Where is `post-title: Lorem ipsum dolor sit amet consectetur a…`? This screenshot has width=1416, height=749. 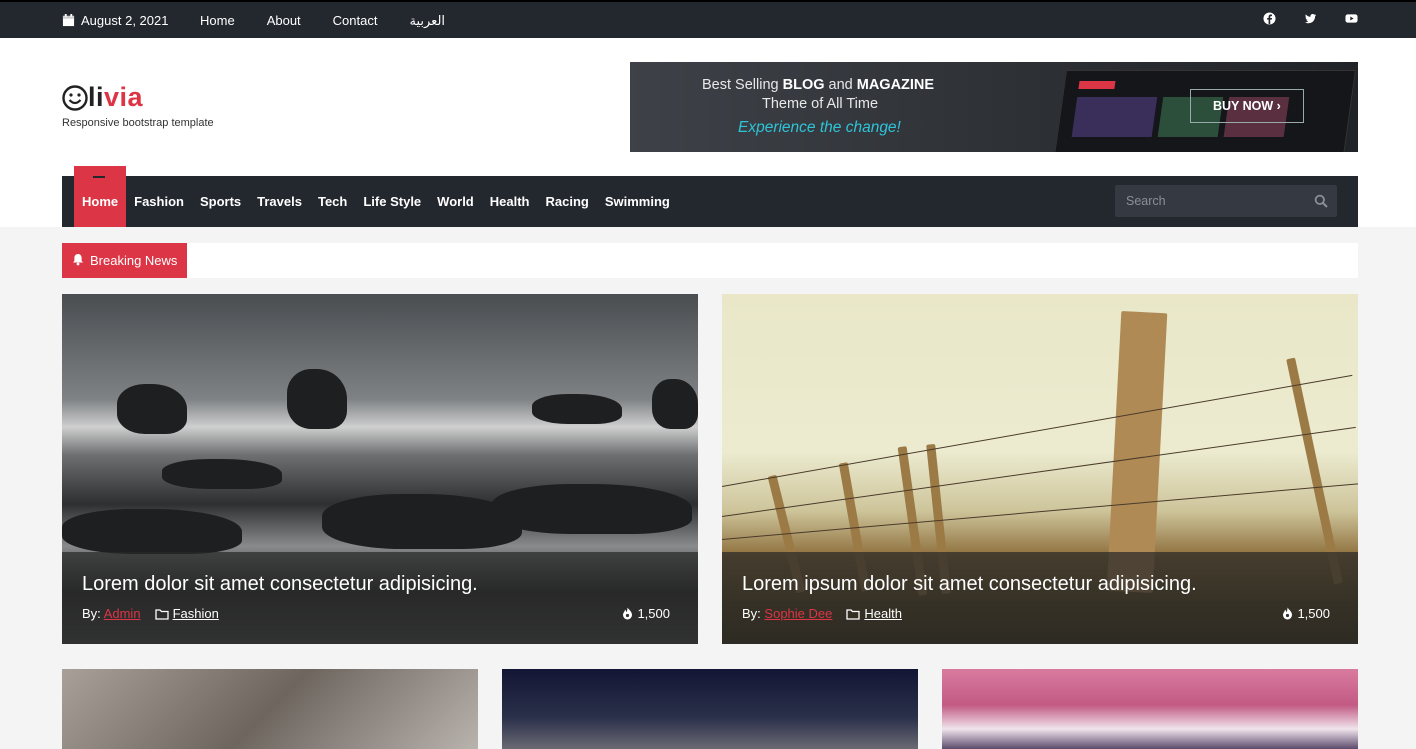
post-title: Lorem ipsum dolor sit amet consectetur a… is located at coordinates (969, 584).